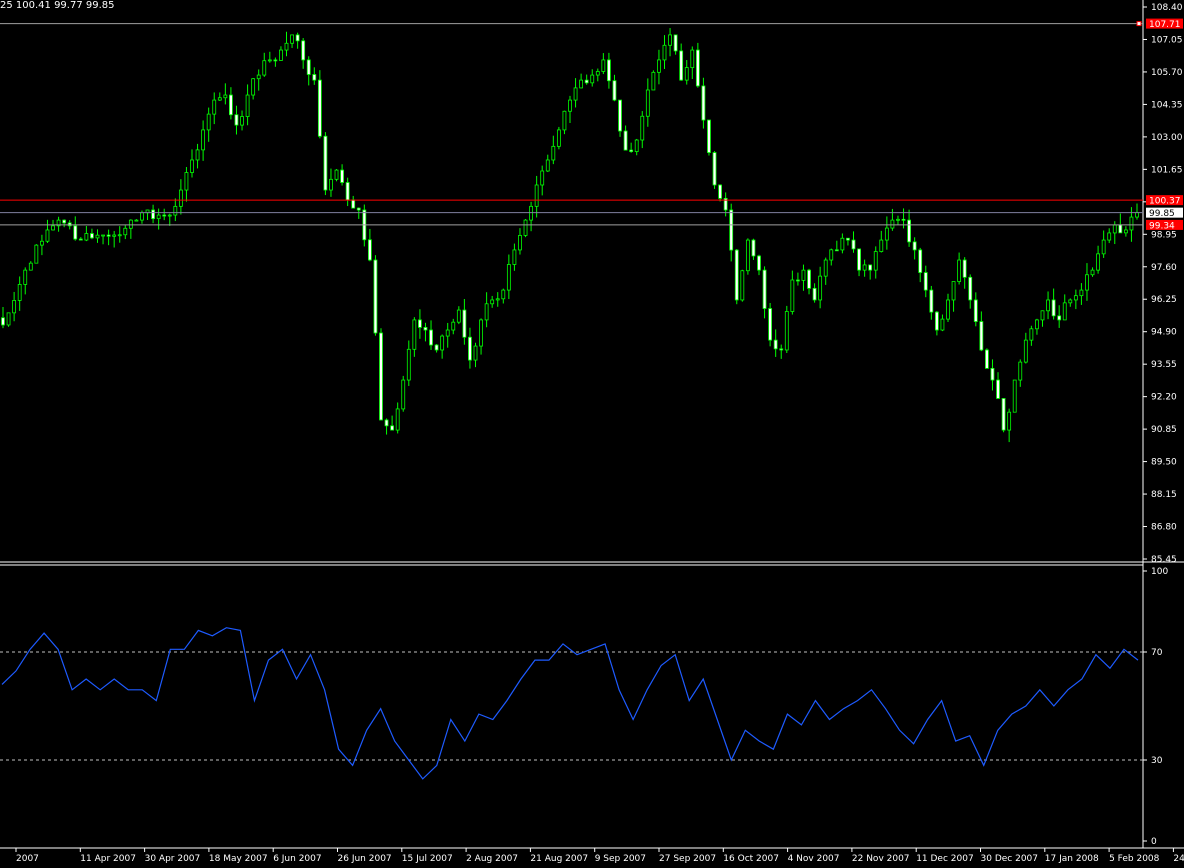 The height and width of the screenshot is (868, 1184). What do you see at coordinates (1164, 398) in the screenshot?
I see `price-tick-label: 92.20` at bounding box center [1164, 398].